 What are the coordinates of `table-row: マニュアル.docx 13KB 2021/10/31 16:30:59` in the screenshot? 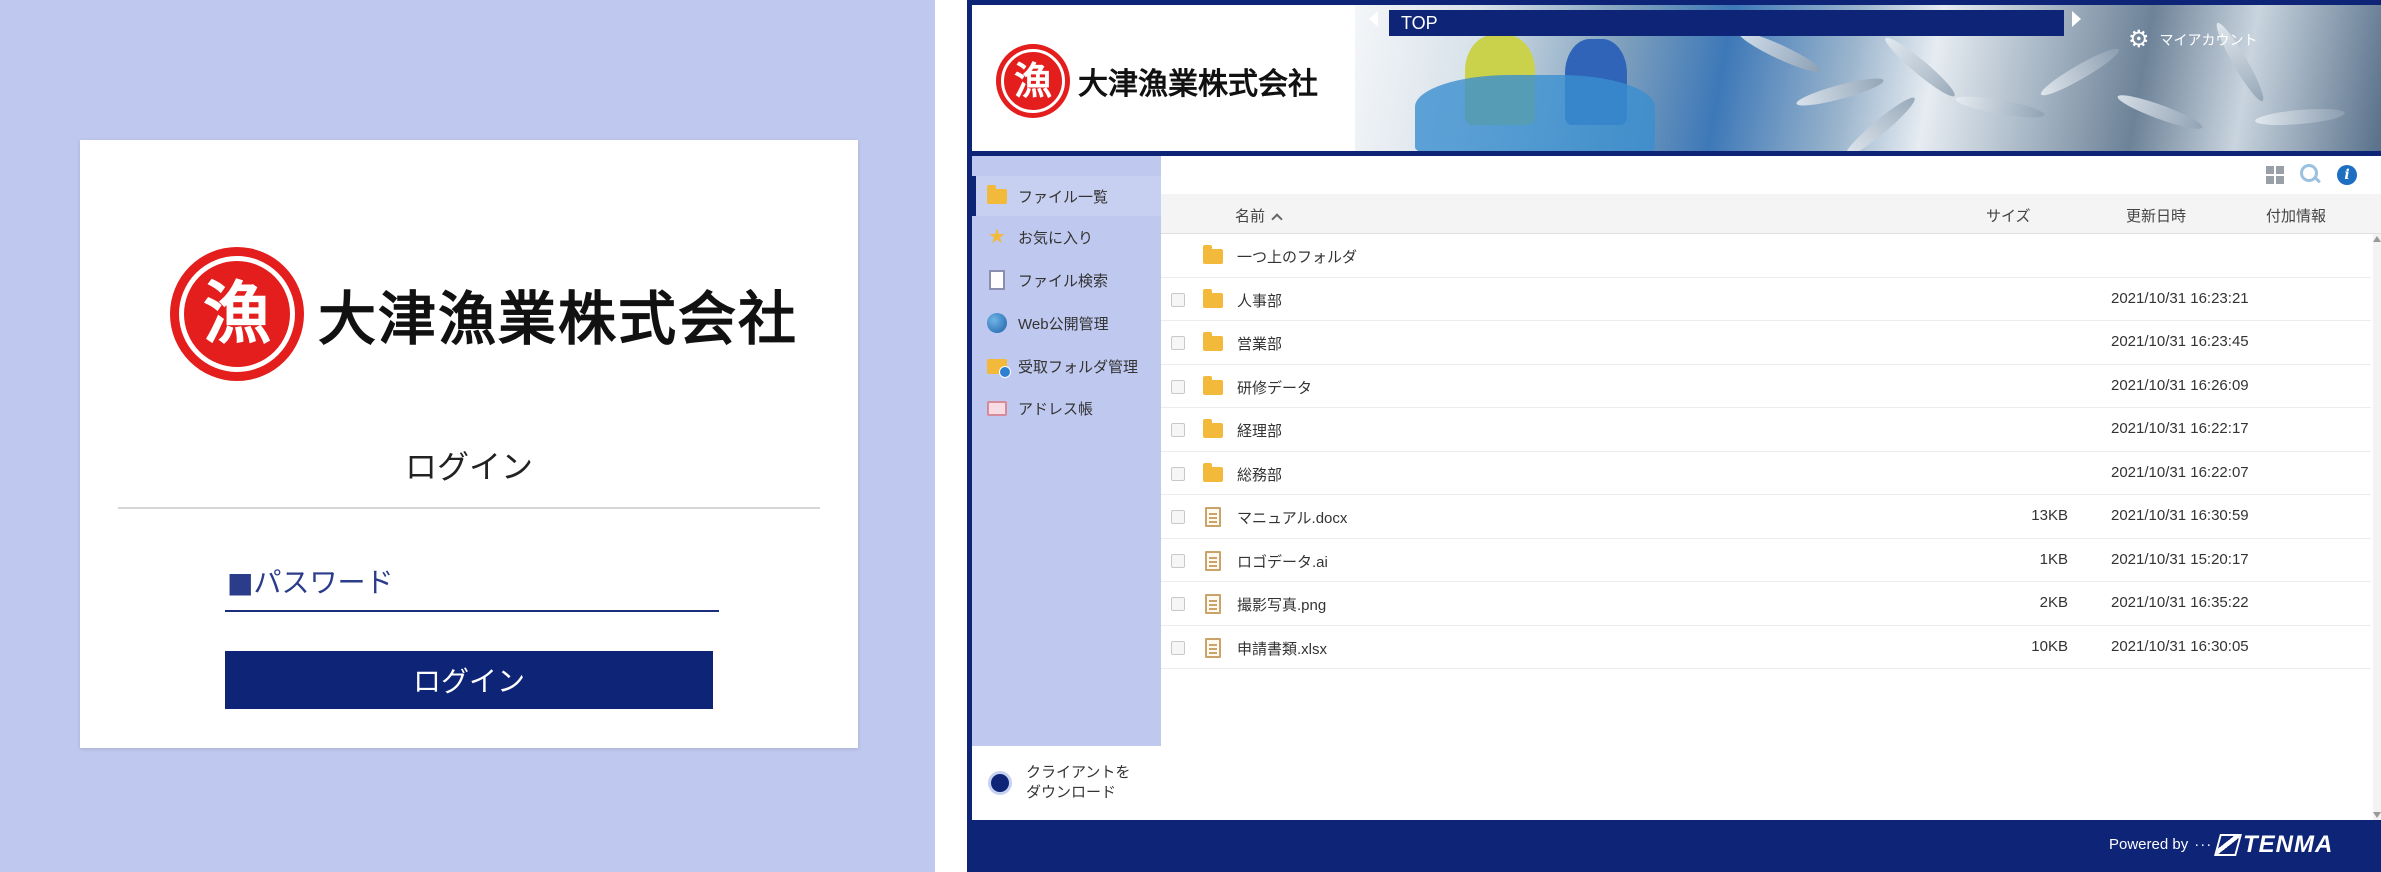 It's located at (1766, 517).